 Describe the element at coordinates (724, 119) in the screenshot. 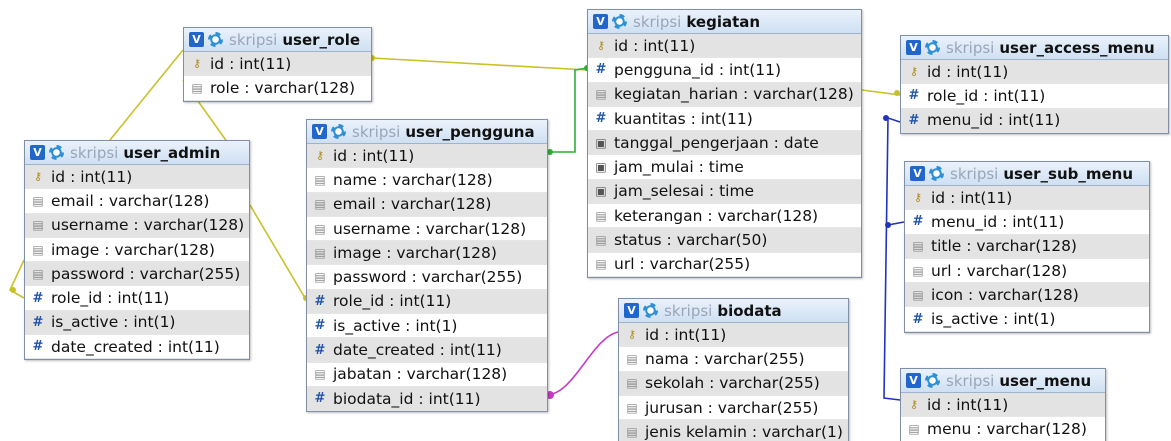

I see `table-column-row: # kuantitas : int(11)` at that location.